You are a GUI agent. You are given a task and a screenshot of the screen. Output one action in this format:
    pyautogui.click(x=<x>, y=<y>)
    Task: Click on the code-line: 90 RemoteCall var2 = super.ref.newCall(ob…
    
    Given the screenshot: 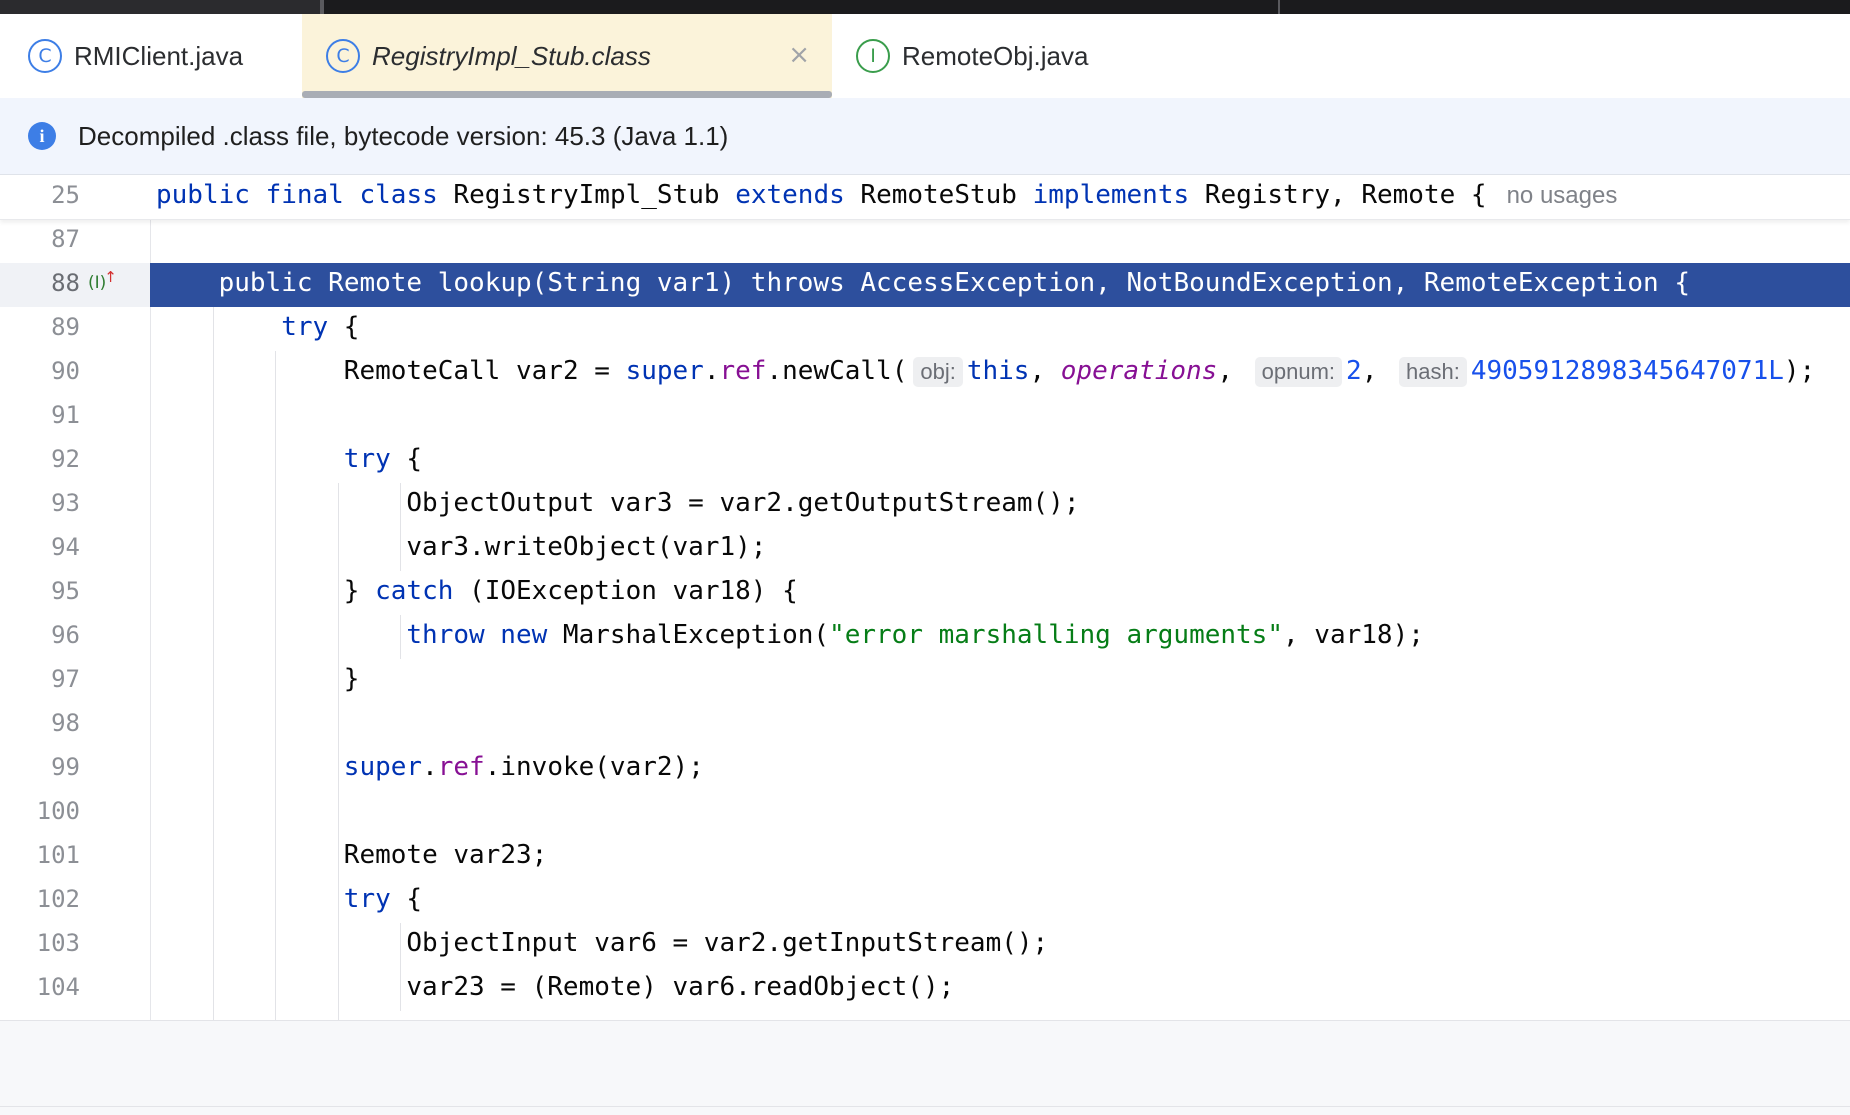 What is the action you would take?
    pyautogui.click(x=925, y=373)
    